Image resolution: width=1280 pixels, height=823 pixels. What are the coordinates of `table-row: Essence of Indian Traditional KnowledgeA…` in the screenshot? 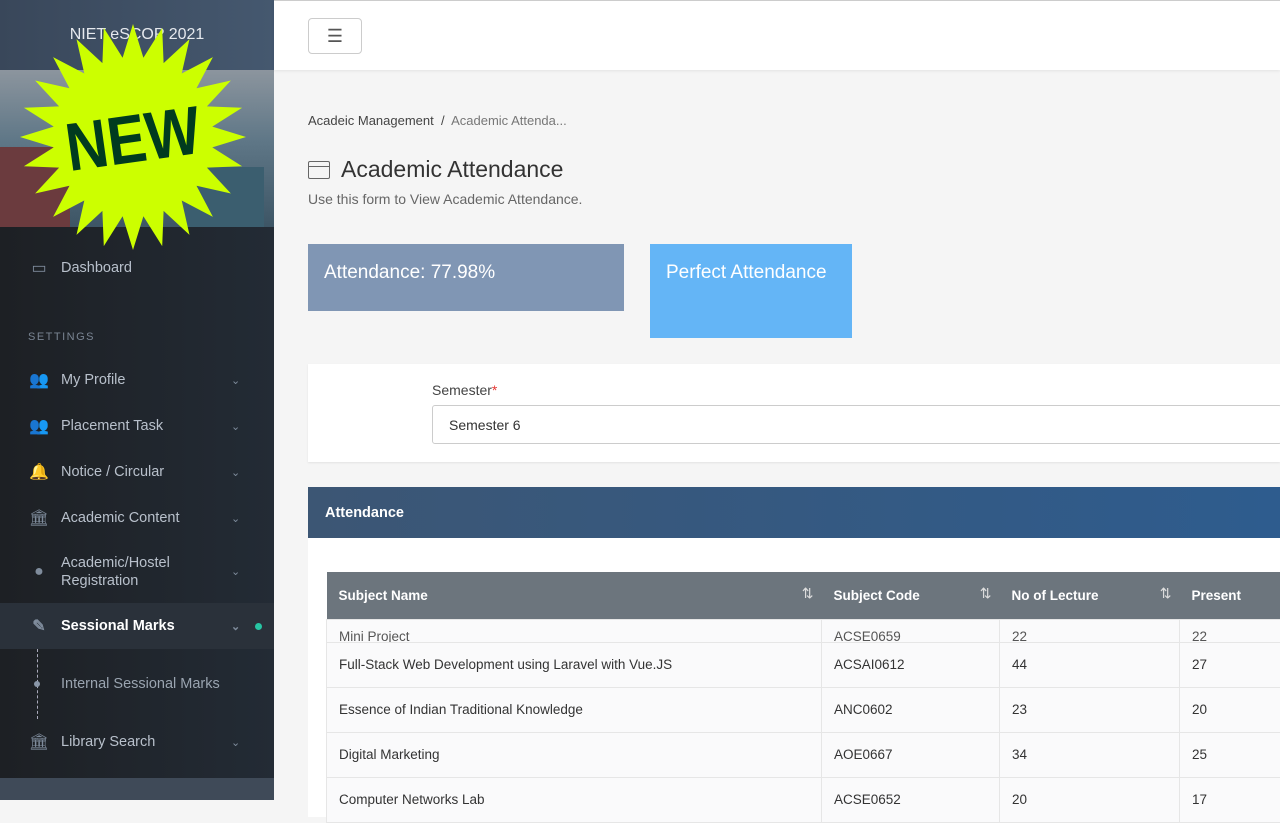 It's located at (803, 709).